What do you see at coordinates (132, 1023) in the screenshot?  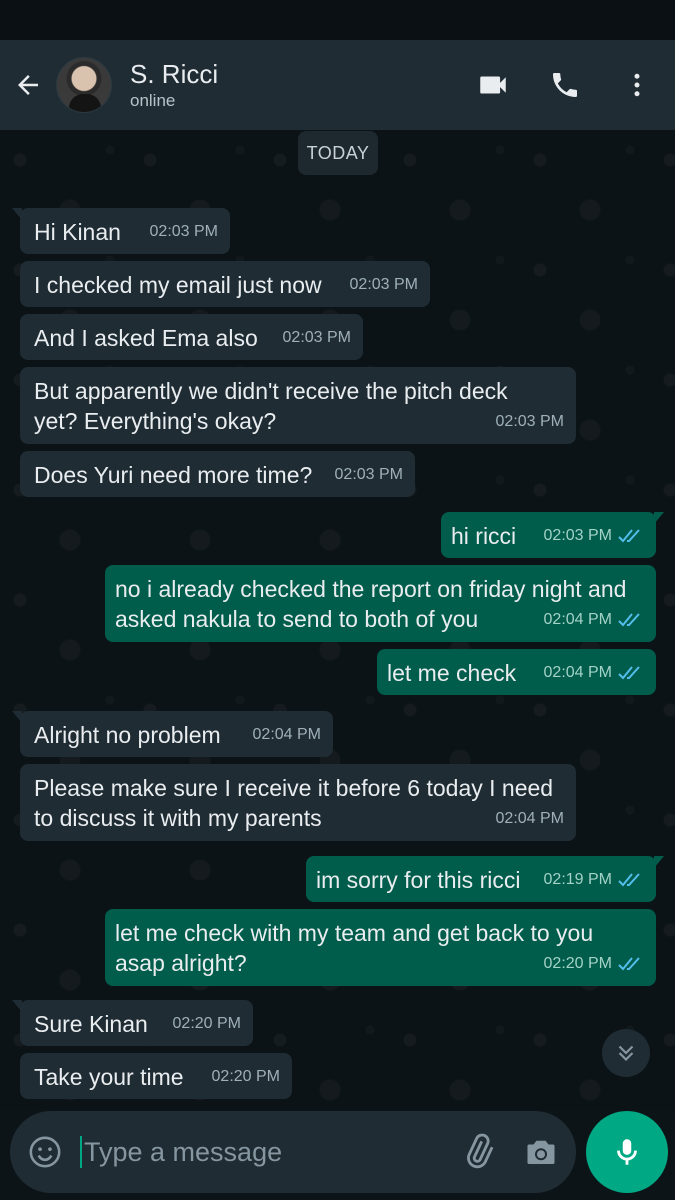 I see `message-bubble-incoming: Sure Kinan 02:20 PM` at bounding box center [132, 1023].